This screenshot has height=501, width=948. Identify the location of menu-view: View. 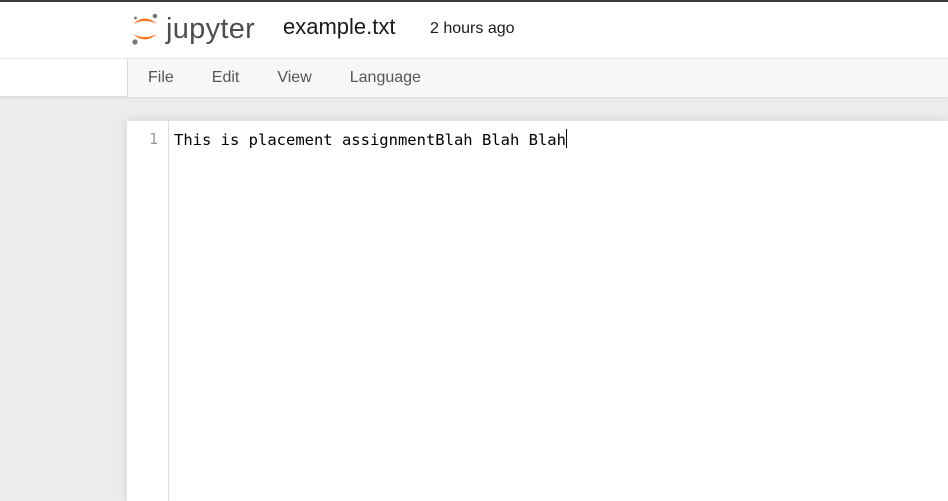
(294, 78).